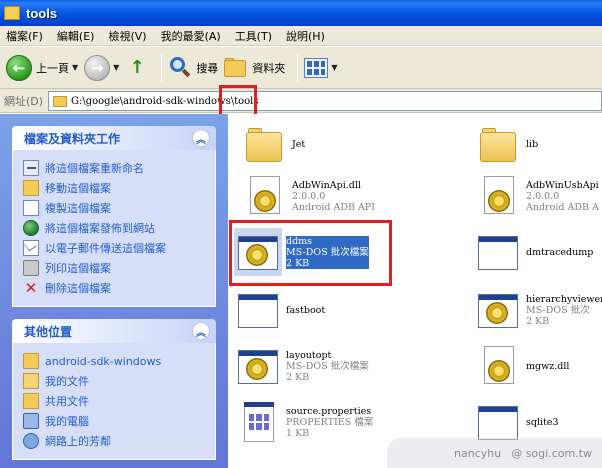 The width and height of the screenshot is (602, 468). I want to click on folders-label: 資料夾, so click(269, 68).